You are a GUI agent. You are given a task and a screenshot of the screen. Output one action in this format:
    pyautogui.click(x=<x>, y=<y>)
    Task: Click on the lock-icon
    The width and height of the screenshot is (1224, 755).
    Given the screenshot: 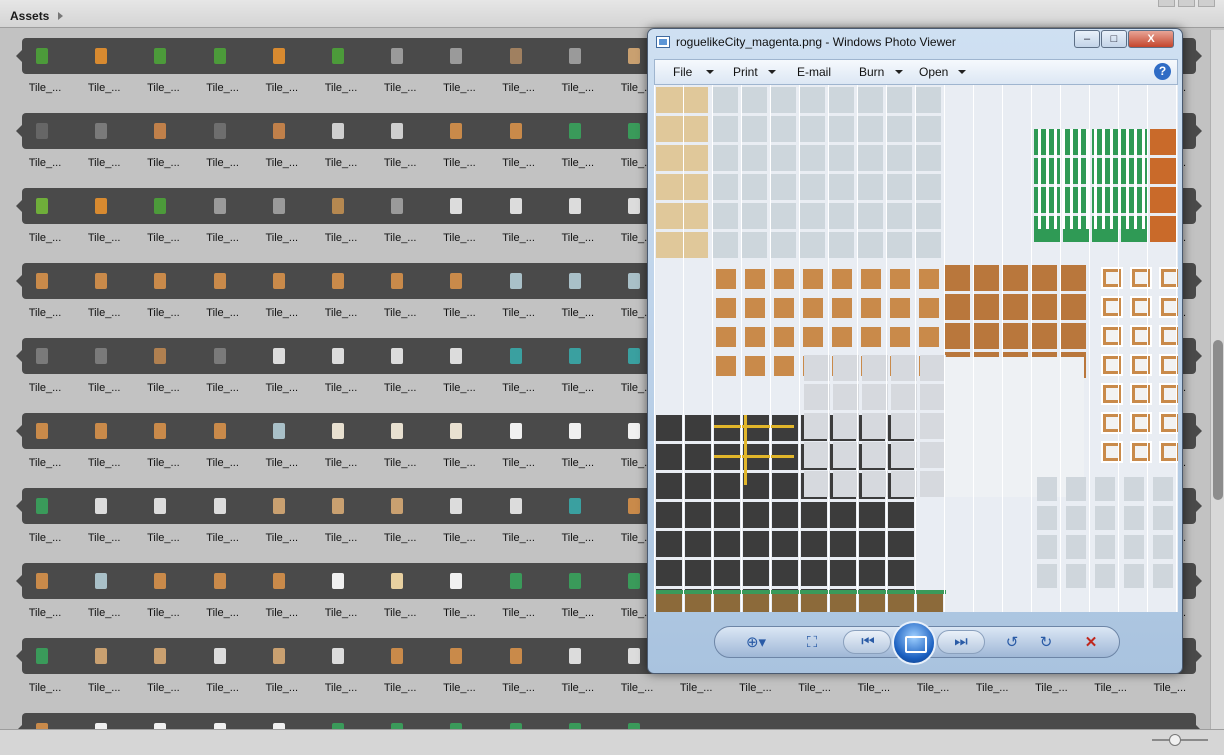 What is the action you would take?
    pyautogui.click(x=1166, y=3)
    